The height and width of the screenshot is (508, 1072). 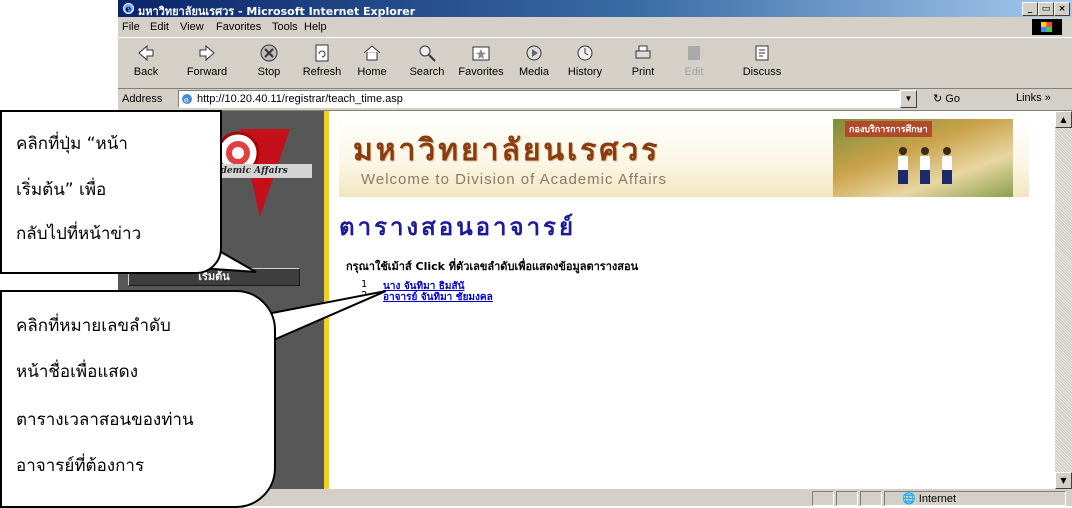 I want to click on callout-line: ตารางเวลาสอนของท่าน, so click(x=105, y=420).